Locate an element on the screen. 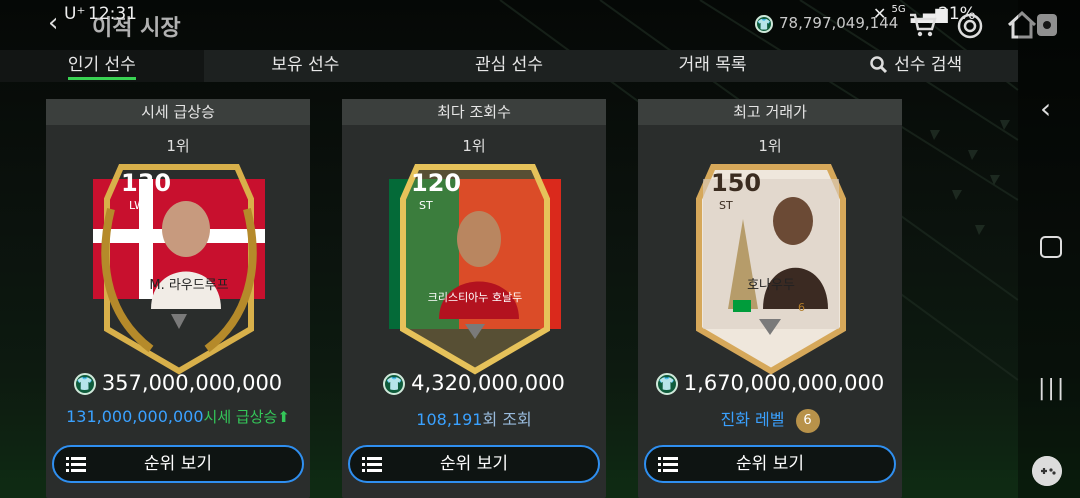 Image resolution: width=1080 pixels, height=498 pixels. nav-recents-icon: ||| is located at coordinates (1052, 388).